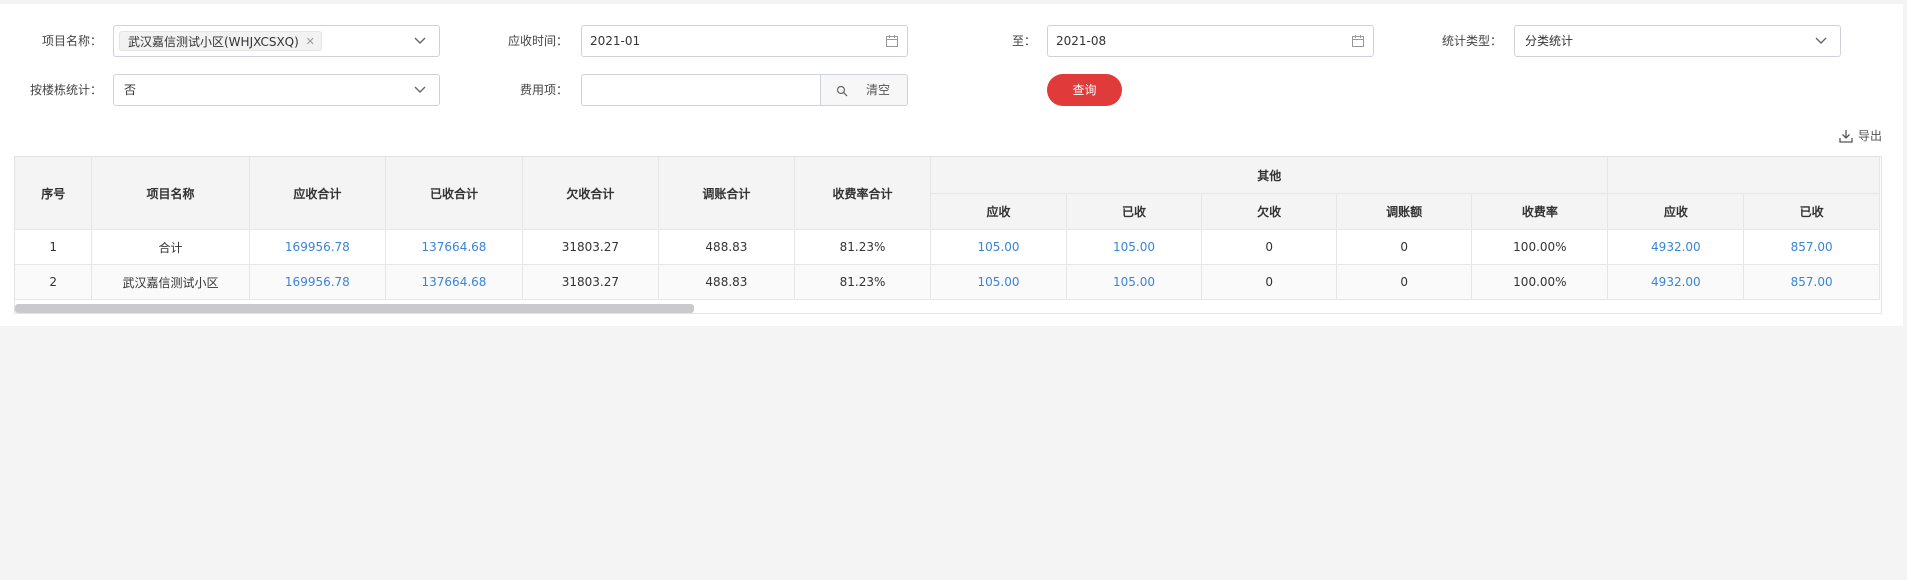 The height and width of the screenshot is (580, 1907). Describe the element at coordinates (862, 193) in the screenshot. I see `col-header-rate-total: 收费率合计` at that location.